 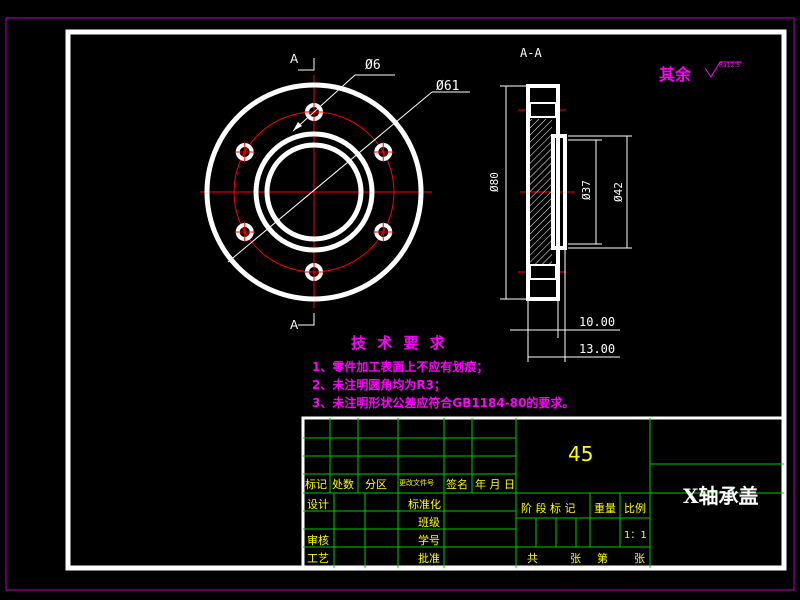 I want to click on tech-req-heading: 技 术 要 求, so click(x=399, y=343).